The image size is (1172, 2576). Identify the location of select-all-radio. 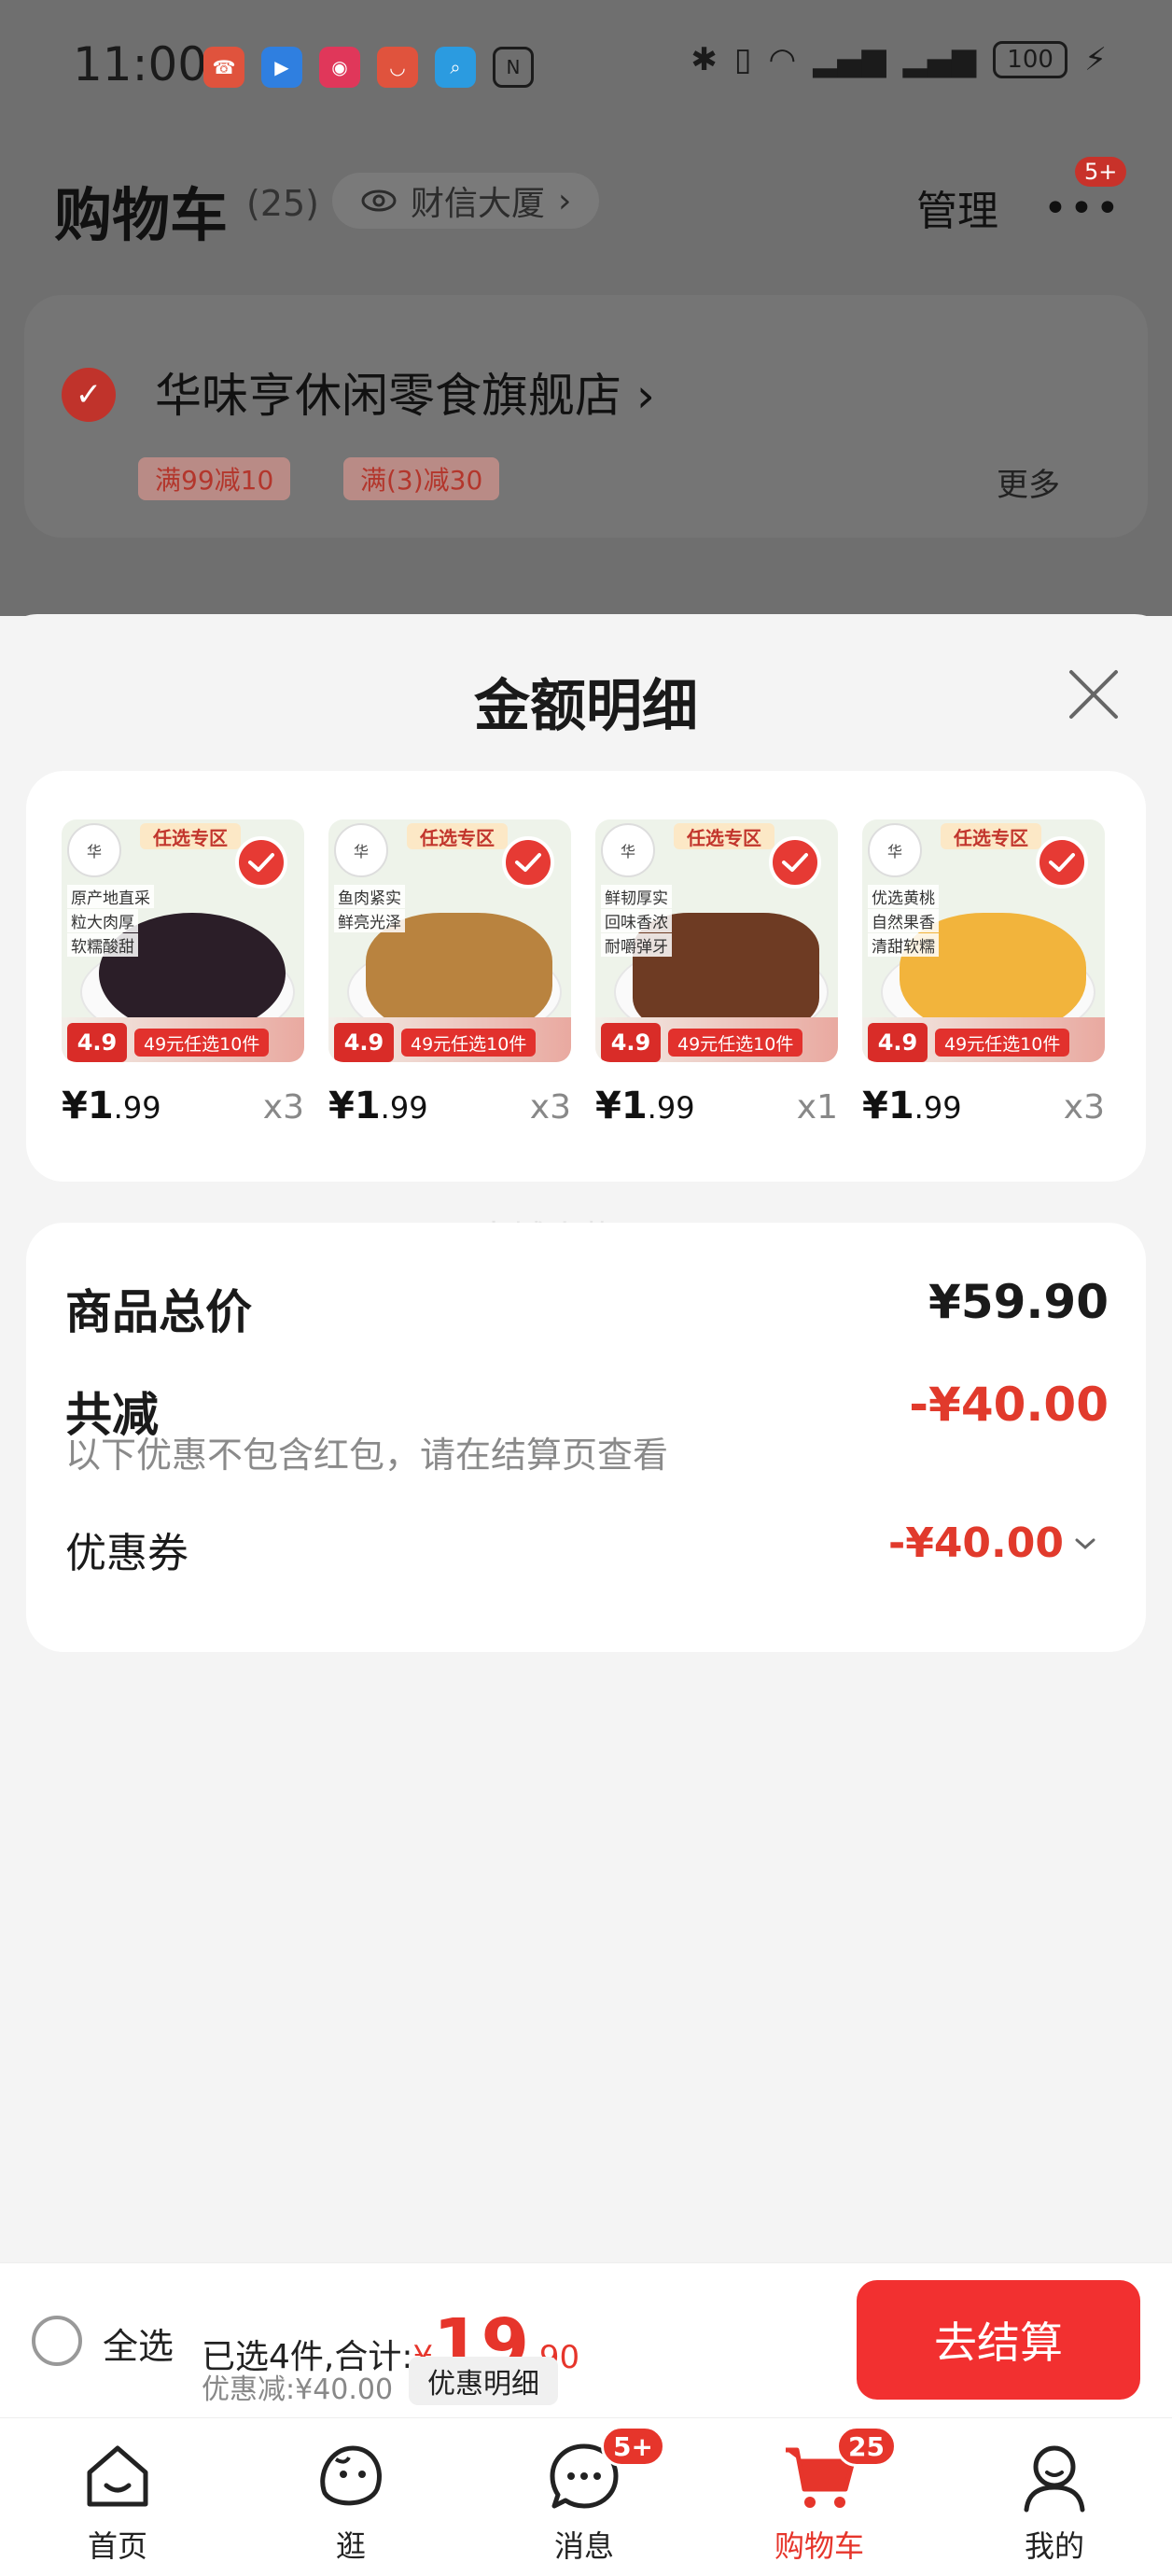
(57, 2341).